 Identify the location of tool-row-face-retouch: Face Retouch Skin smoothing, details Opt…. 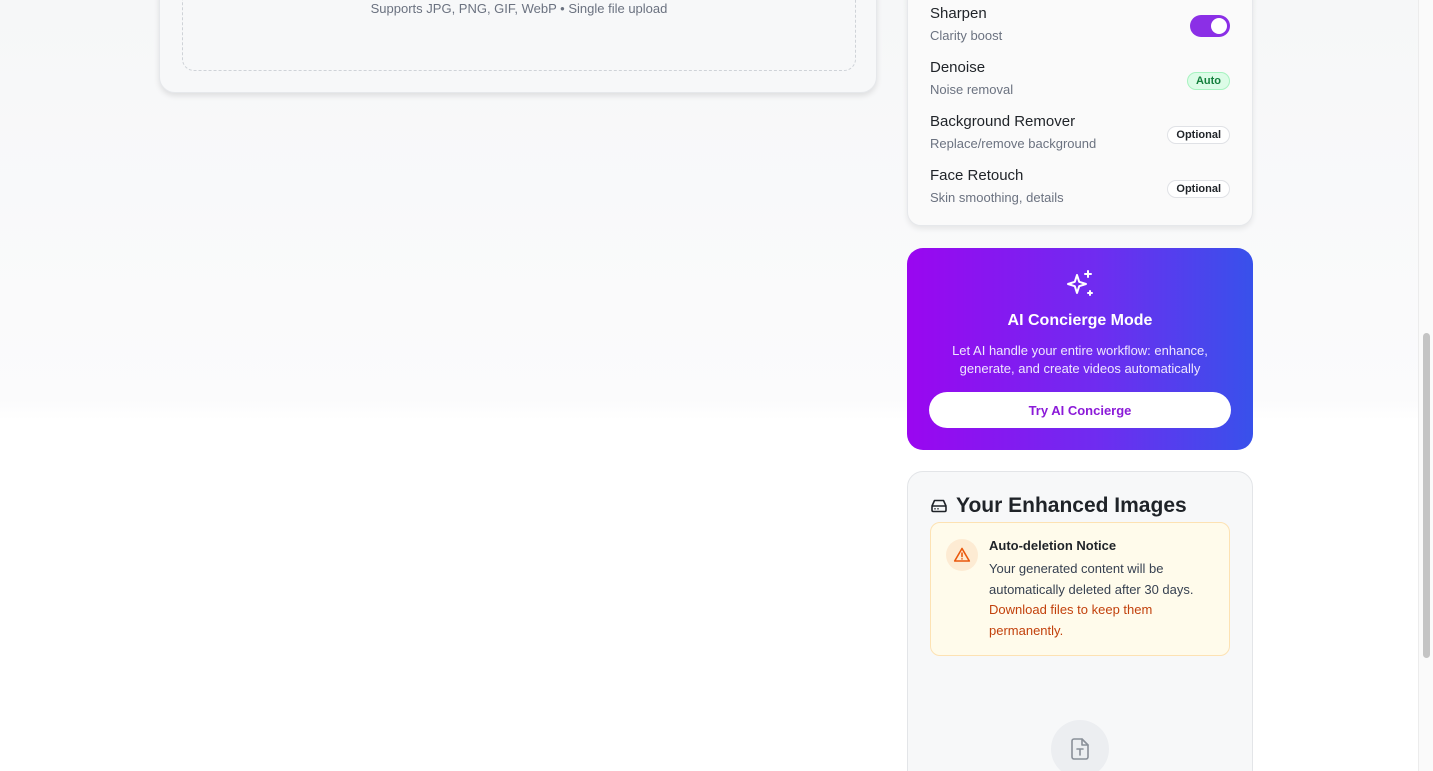
(1080, 189).